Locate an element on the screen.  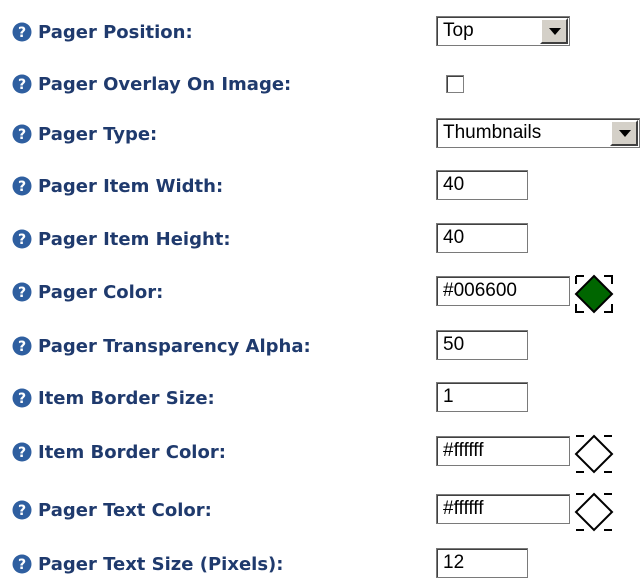
border-size-label: ? Item Border Size: is located at coordinates (113, 398).